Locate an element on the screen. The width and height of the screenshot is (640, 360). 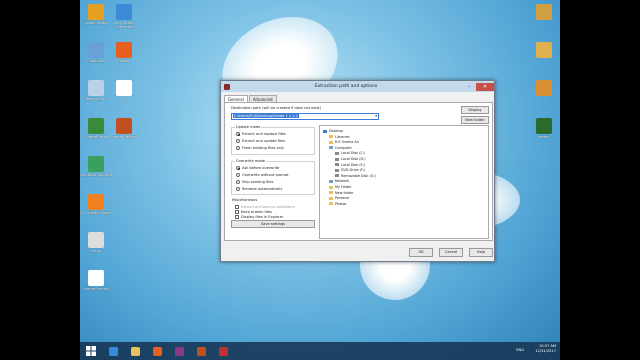
option-radio: Fresh existing files only is located at coordinates (260, 148).